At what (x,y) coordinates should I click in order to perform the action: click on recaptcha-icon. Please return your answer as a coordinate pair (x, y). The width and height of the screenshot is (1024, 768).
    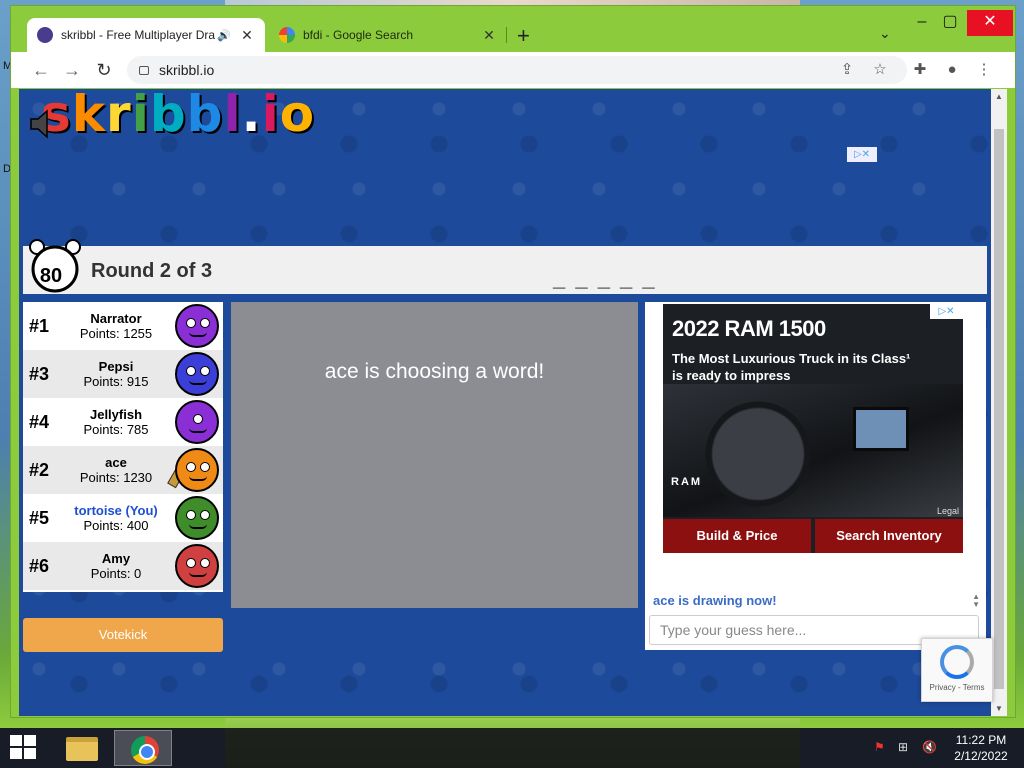
    Looking at the image, I should click on (957, 662).